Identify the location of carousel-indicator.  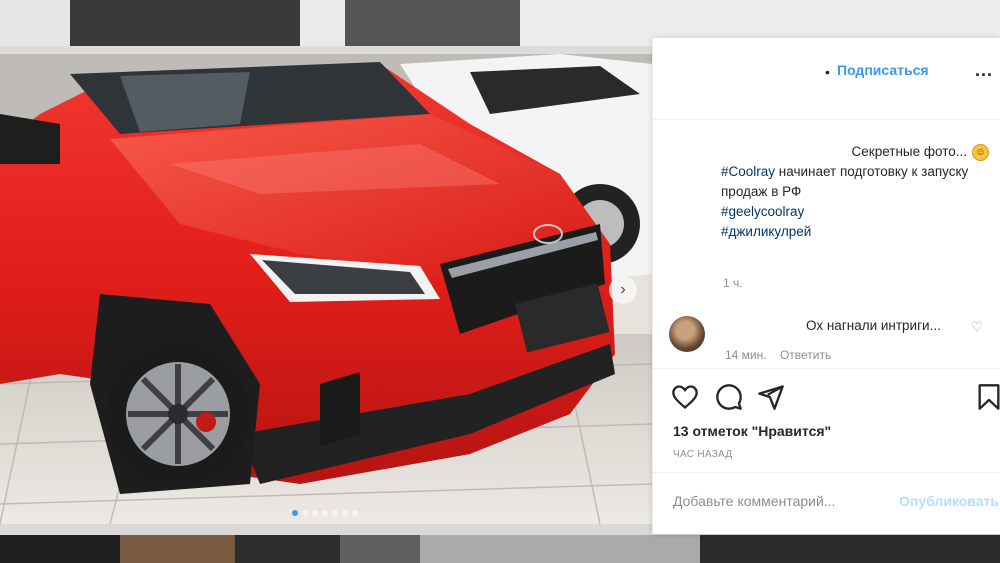
(325, 514).